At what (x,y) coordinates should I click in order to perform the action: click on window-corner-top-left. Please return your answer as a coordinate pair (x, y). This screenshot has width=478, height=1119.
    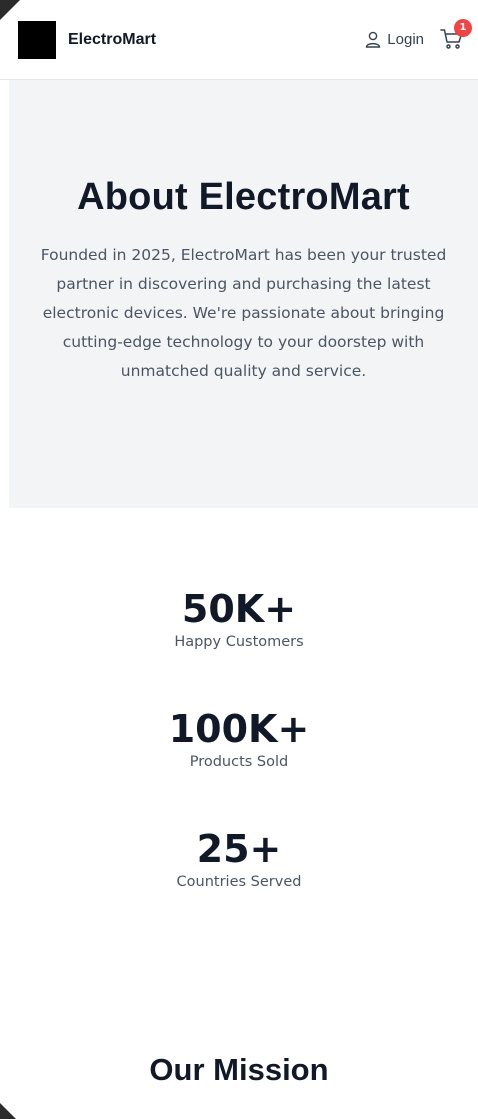
    Looking at the image, I should click on (10, 10).